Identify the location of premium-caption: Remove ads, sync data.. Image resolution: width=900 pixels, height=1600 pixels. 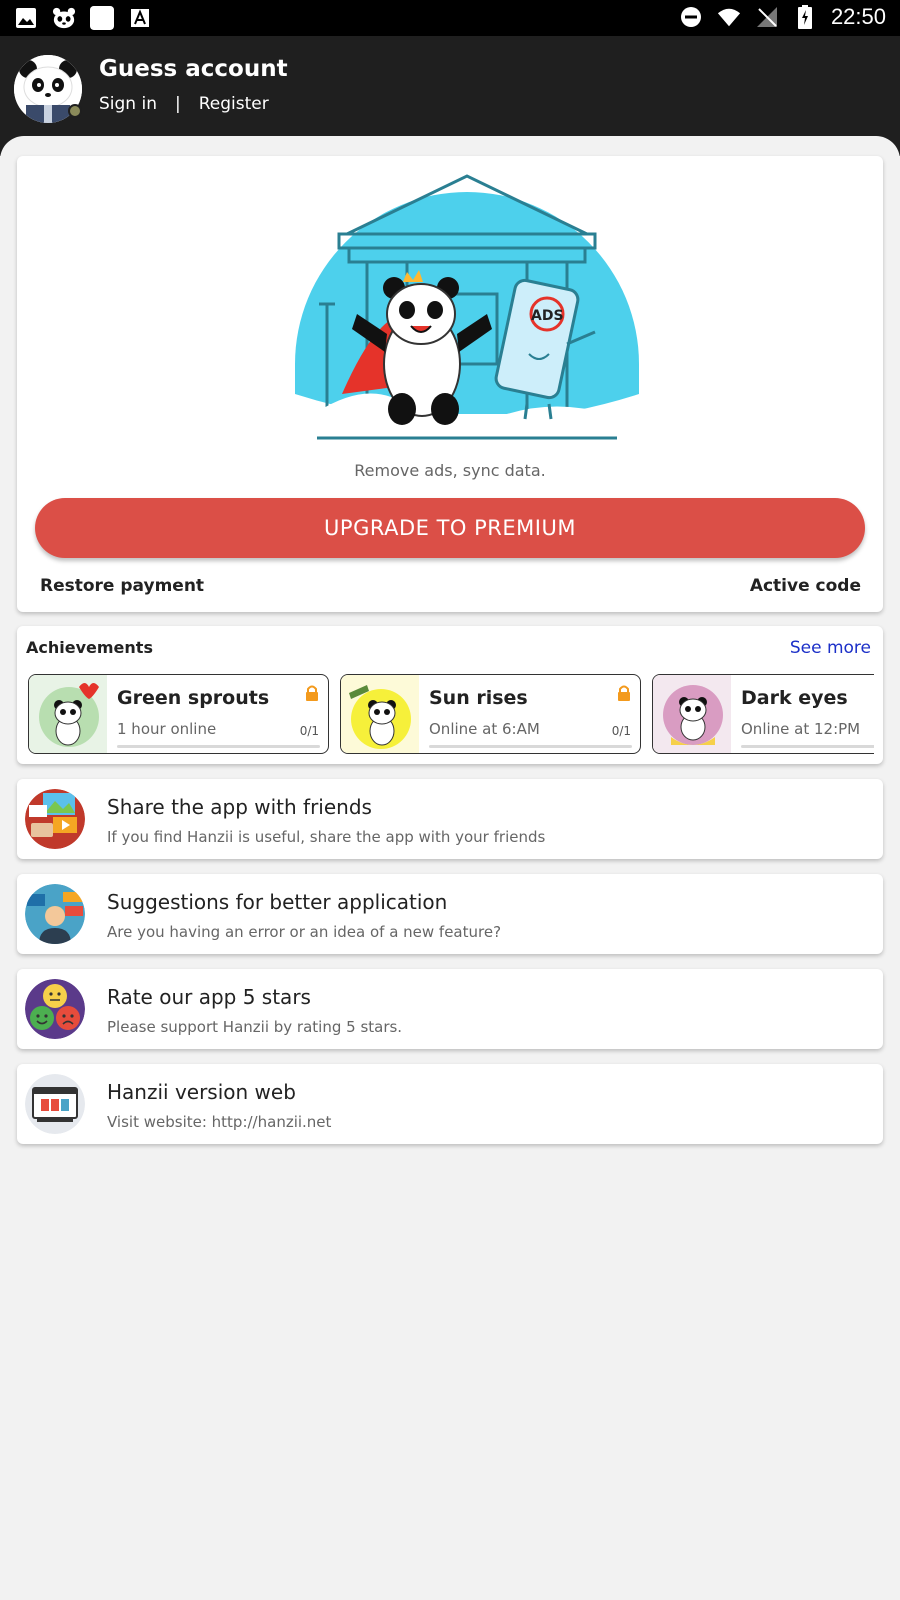
(450, 470).